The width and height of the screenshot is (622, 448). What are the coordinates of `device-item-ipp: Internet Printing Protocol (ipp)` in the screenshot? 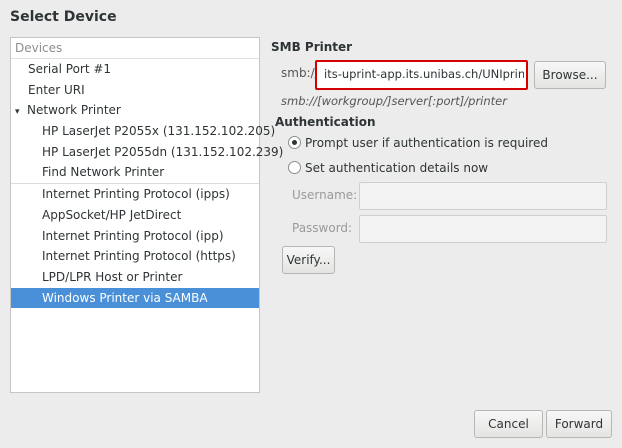 It's located at (135, 236).